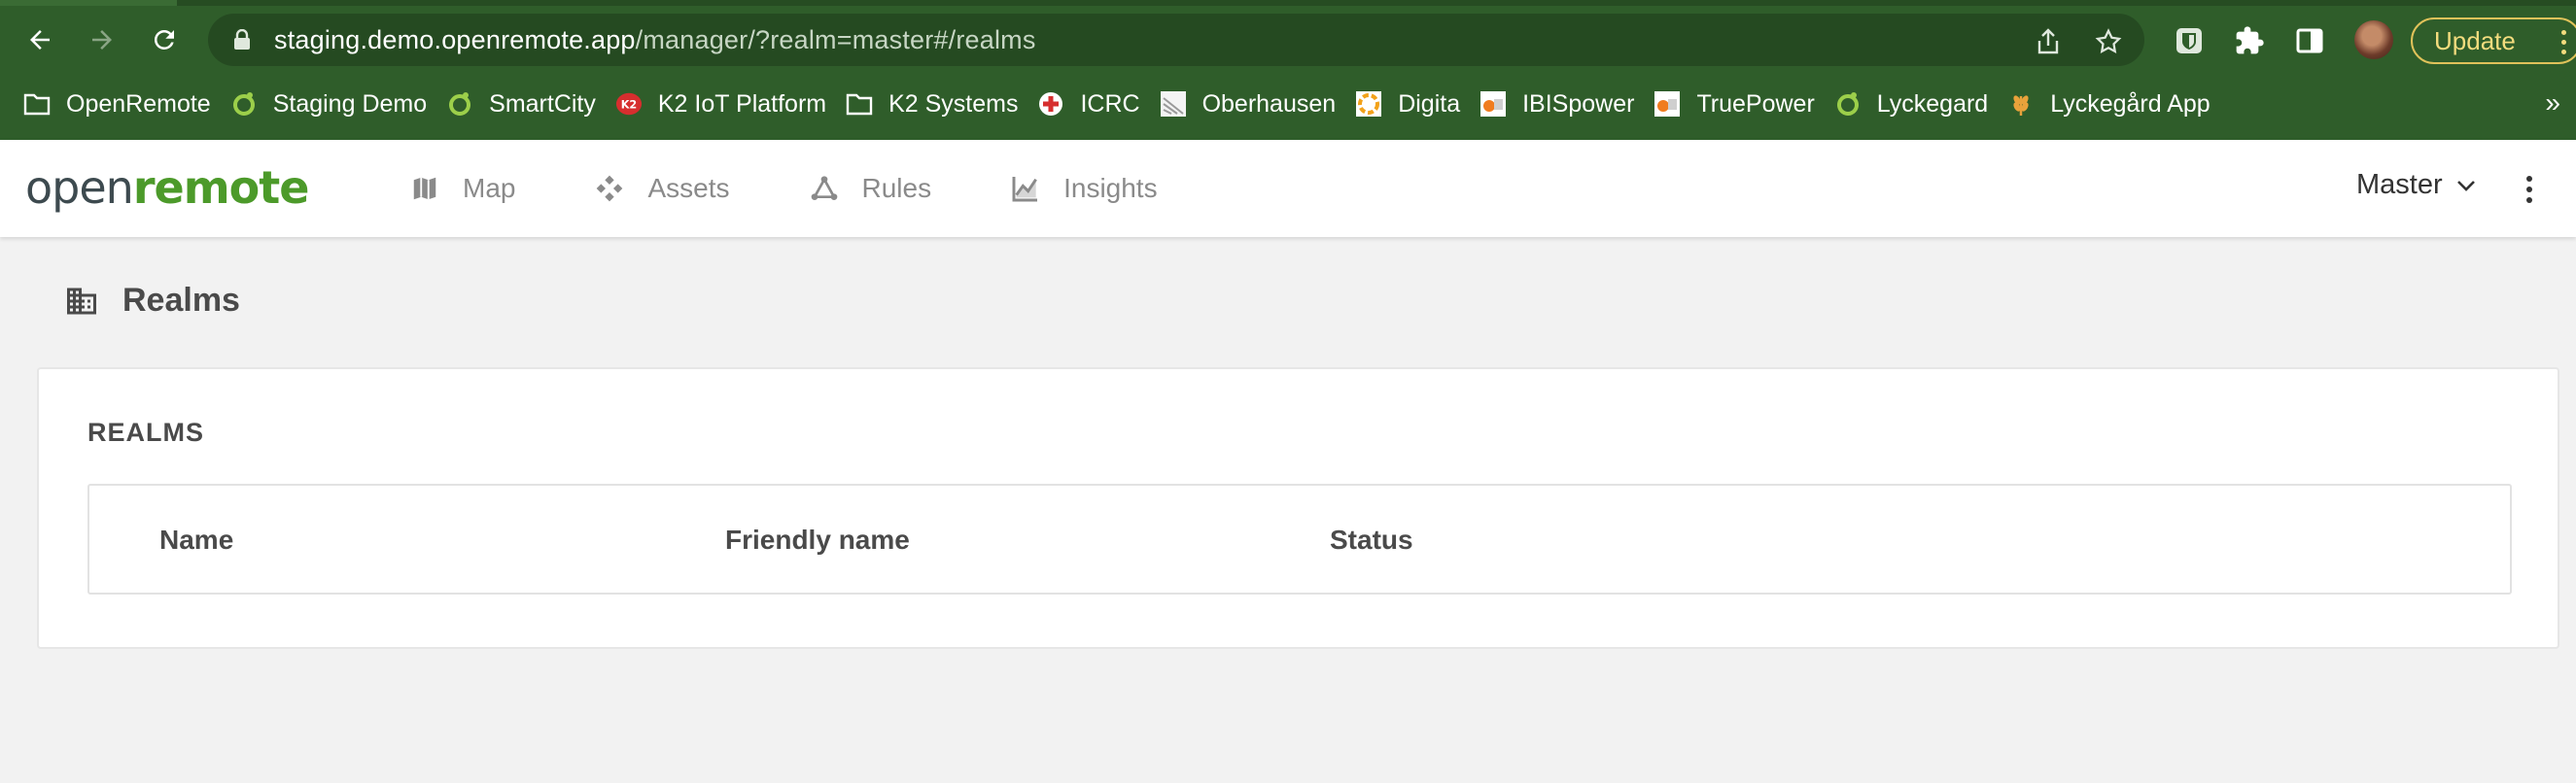  Describe the element at coordinates (1110, 104) in the screenshot. I see `bookmark-label: ICRC` at that location.